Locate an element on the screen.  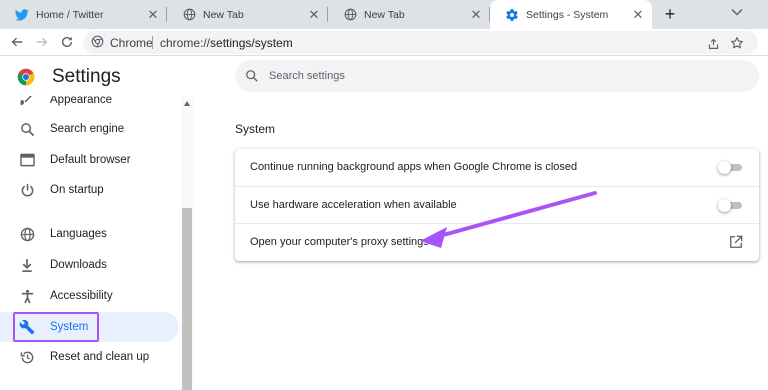
sidebar-item-label: Search engine is located at coordinates (87, 129).